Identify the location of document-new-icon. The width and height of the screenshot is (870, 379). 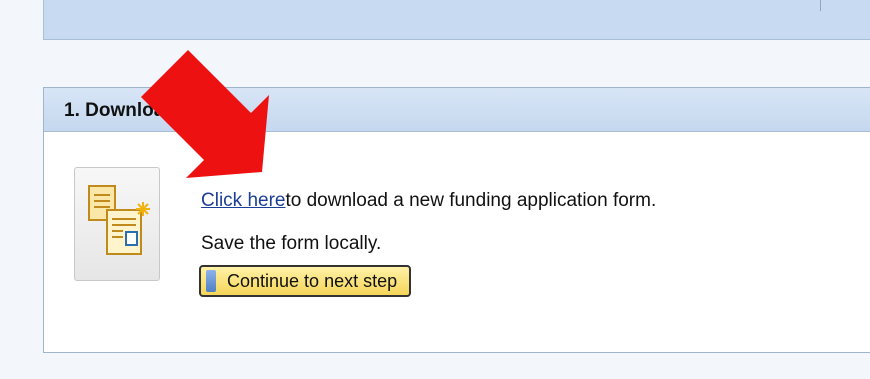
(119, 220).